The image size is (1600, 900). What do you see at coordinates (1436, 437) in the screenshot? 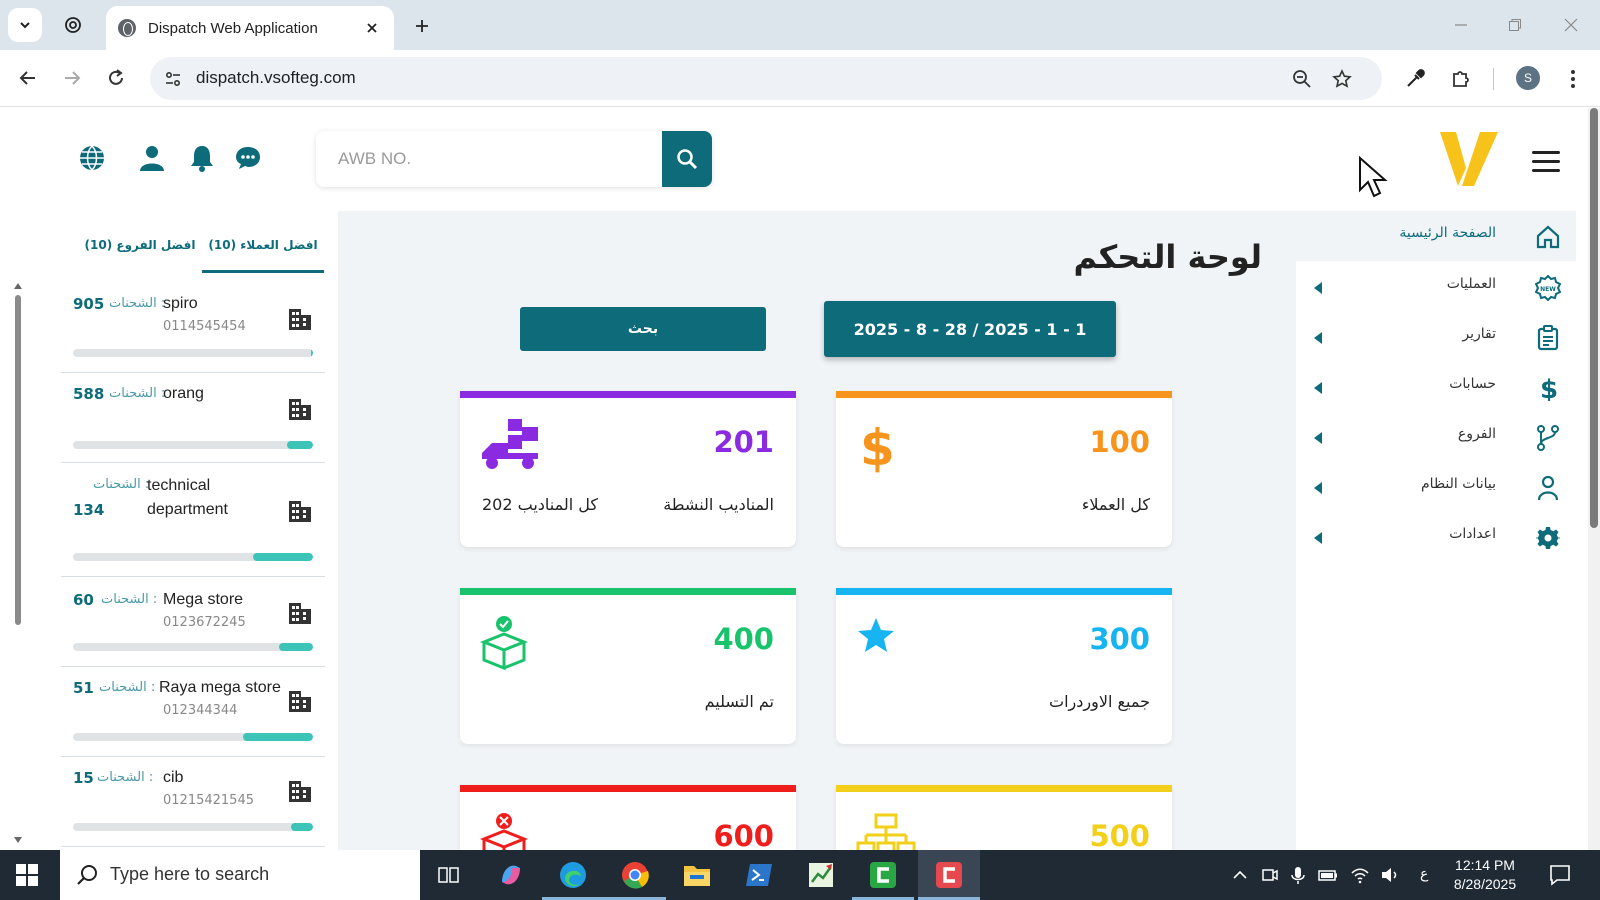
I see `sidebar-item-branches: الفروع` at bounding box center [1436, 437].